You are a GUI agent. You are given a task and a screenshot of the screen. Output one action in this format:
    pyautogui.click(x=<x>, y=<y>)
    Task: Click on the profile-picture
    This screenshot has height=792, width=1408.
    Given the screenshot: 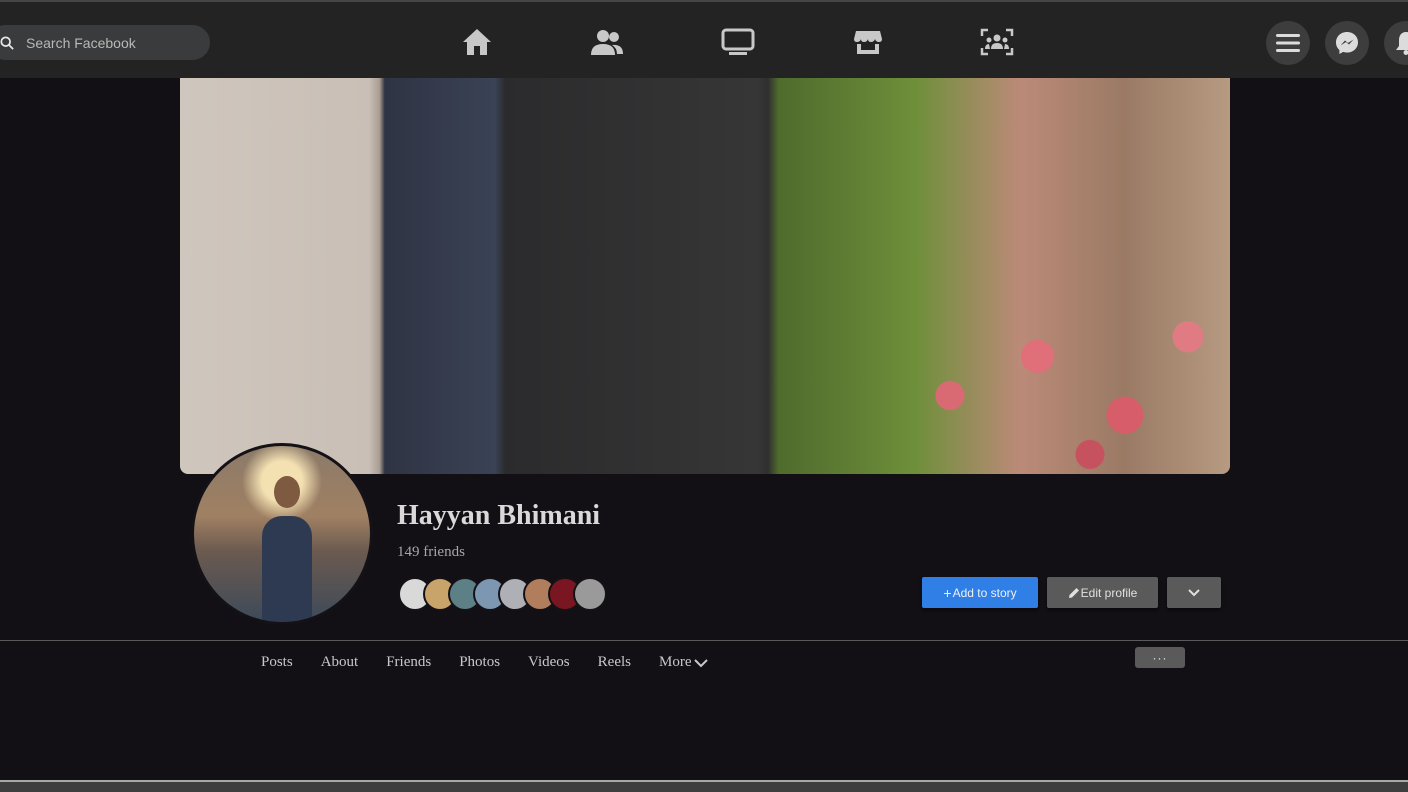 What is the action you would take?
    pyautogui.click(x=282, y=534)
    